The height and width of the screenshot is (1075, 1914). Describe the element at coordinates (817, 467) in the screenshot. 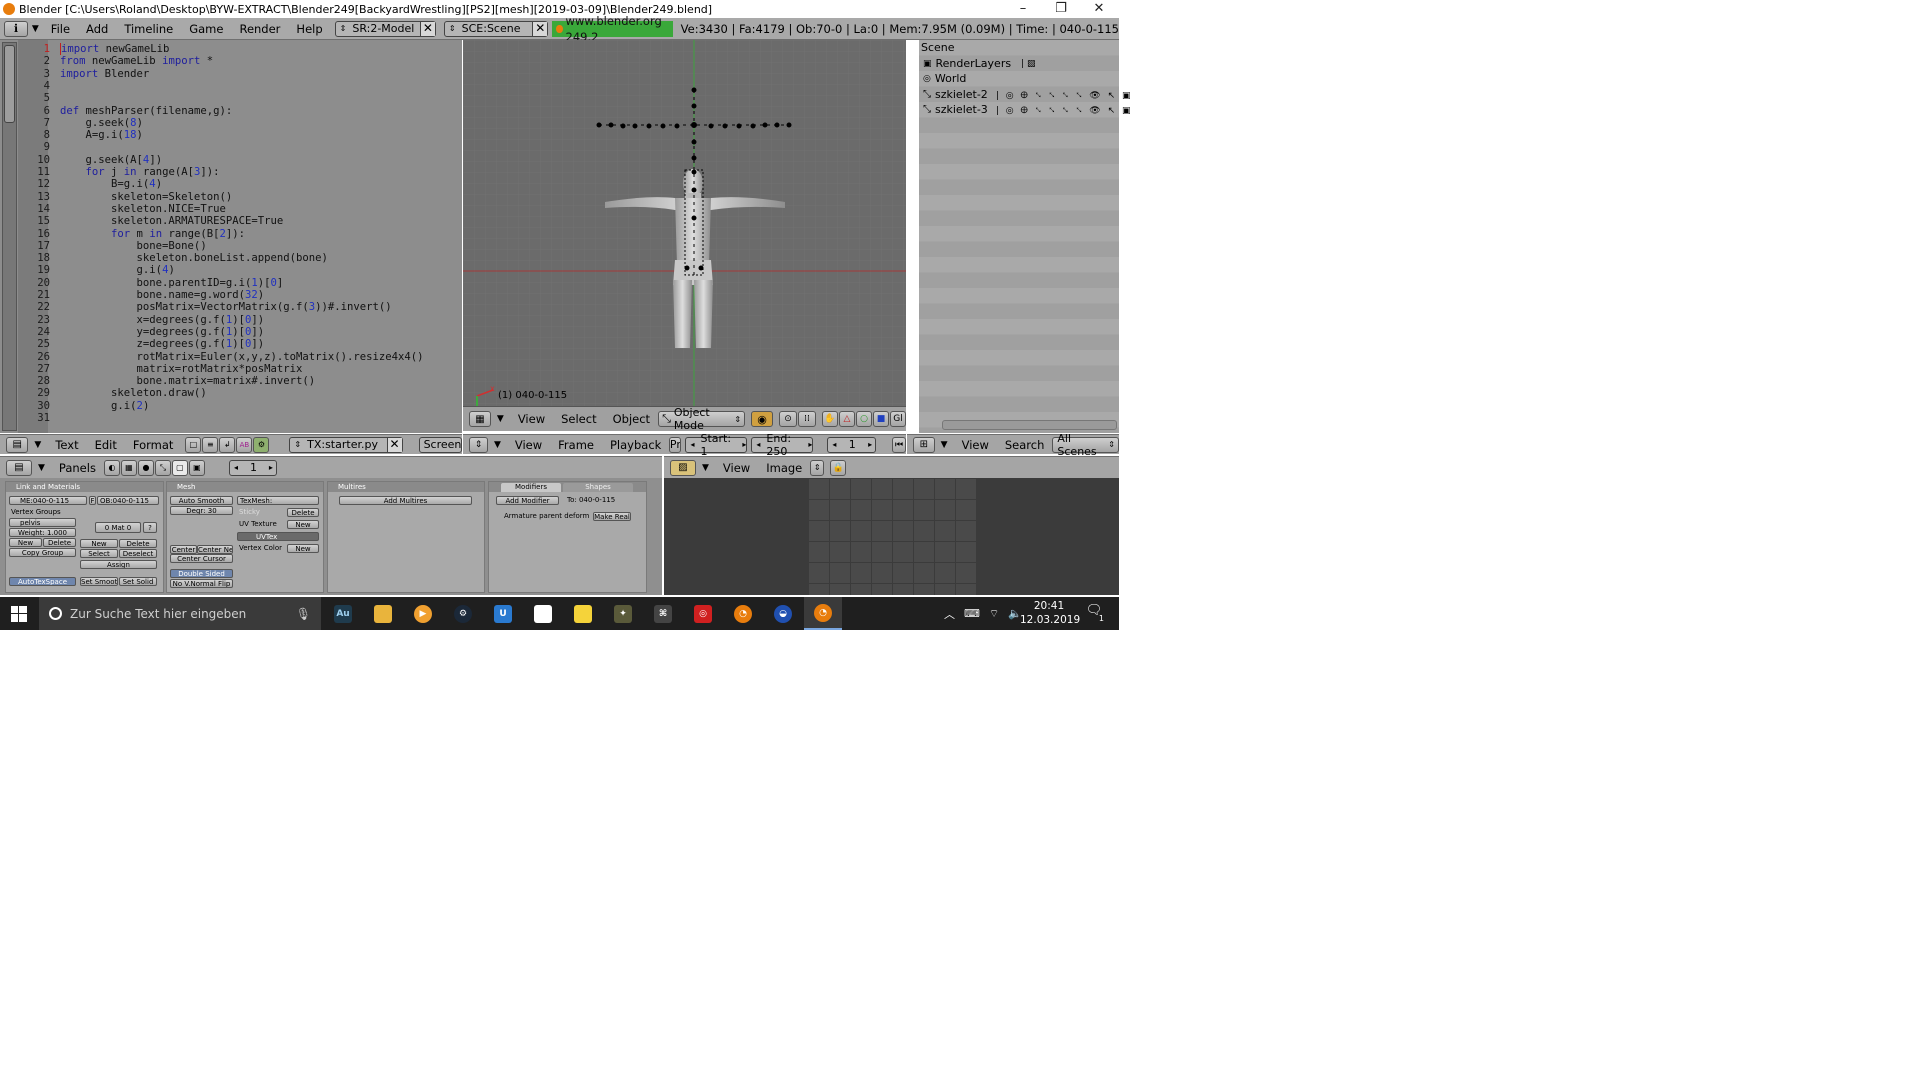

I see `image-browse-icon: ⇕` at that location.